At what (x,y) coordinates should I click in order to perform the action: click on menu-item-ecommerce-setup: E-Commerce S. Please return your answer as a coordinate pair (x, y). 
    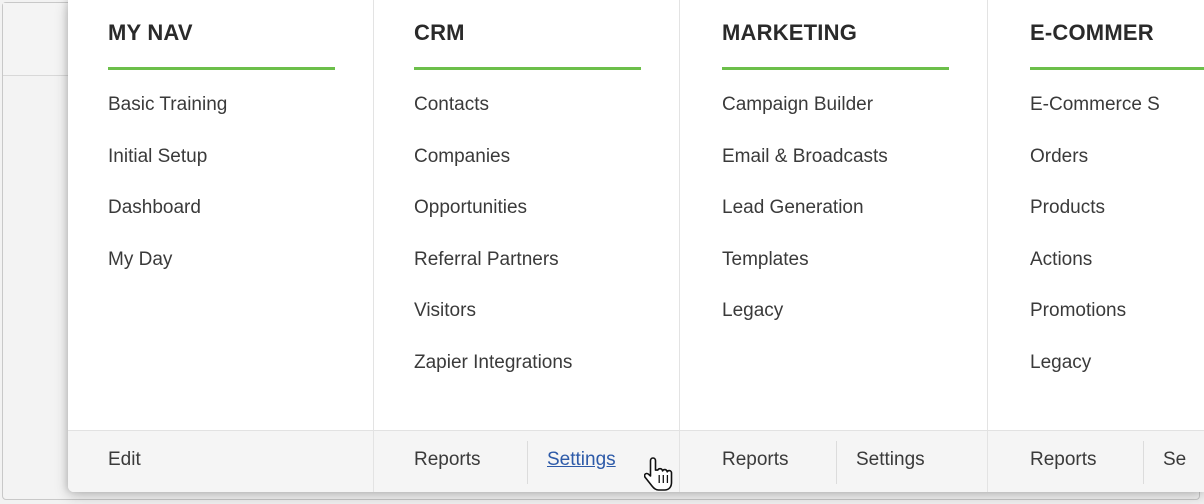
    Looking at the image, I should click on (1095, 114).